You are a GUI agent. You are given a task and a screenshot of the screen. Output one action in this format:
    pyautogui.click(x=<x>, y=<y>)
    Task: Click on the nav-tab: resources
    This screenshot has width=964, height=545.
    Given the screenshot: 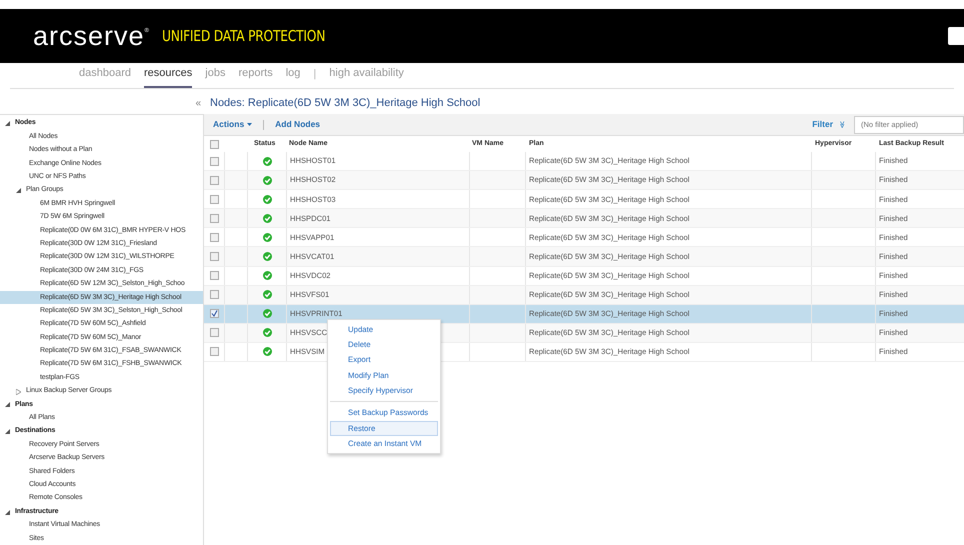 What is the action you would take?
    pyautogui.click(x=168, y=76)
    